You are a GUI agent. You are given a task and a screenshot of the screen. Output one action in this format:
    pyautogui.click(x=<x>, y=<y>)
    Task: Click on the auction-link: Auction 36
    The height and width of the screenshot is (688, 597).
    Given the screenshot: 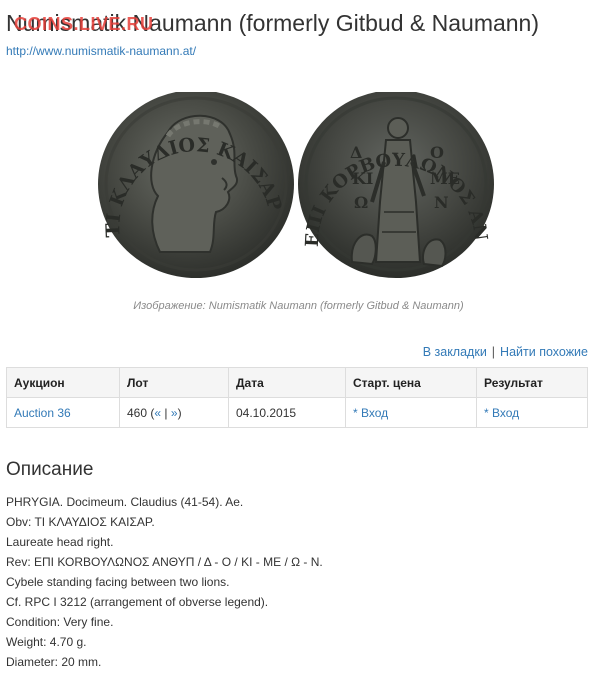 What is the action you would take?
    pyautogui.click(x=42, y=413)
    